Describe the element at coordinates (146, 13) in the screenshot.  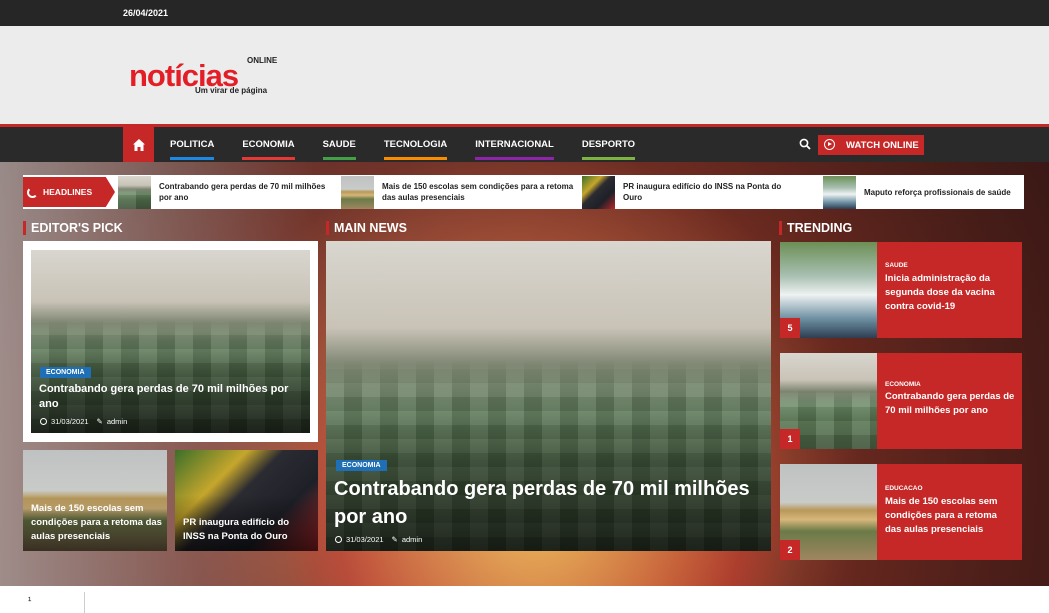
I see `current-date: 26/04/2021` at that location.